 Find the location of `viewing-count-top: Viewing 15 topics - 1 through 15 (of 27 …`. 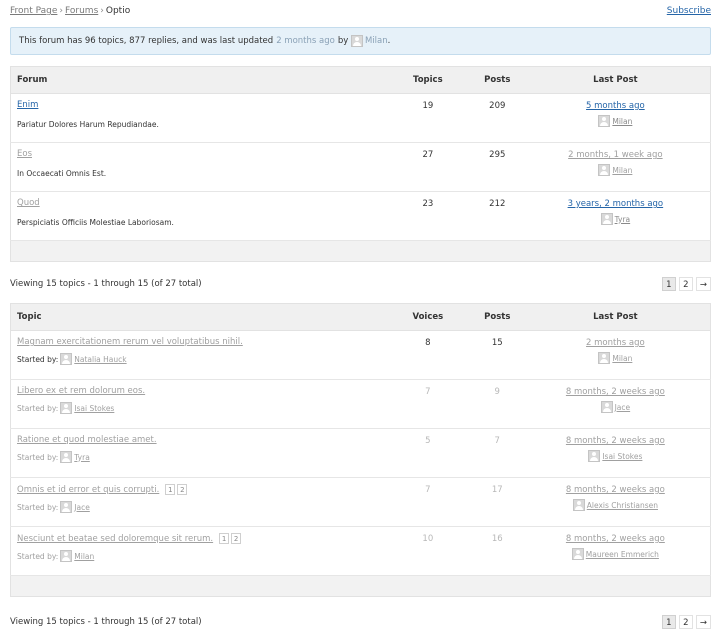

viewing-count-top: Viewing 15 topics - 1 through 15 (of 27 … is located at coordinates (106, 284).